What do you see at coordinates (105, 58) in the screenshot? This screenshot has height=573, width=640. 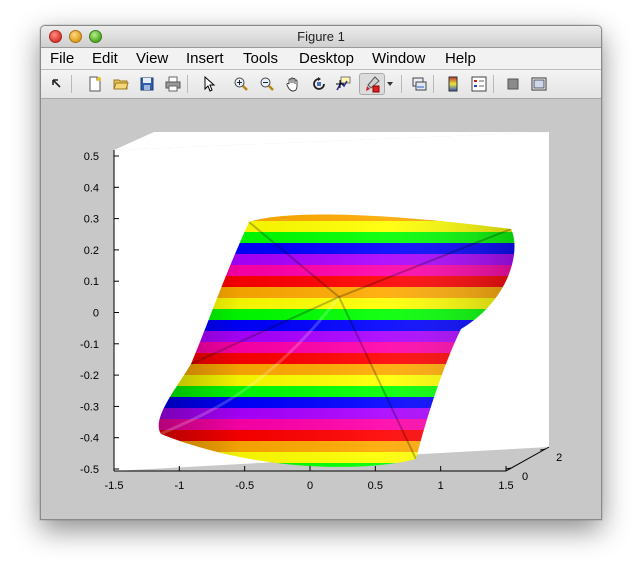 I see `menu-edit: Edit` at bounding box center [105, 58].